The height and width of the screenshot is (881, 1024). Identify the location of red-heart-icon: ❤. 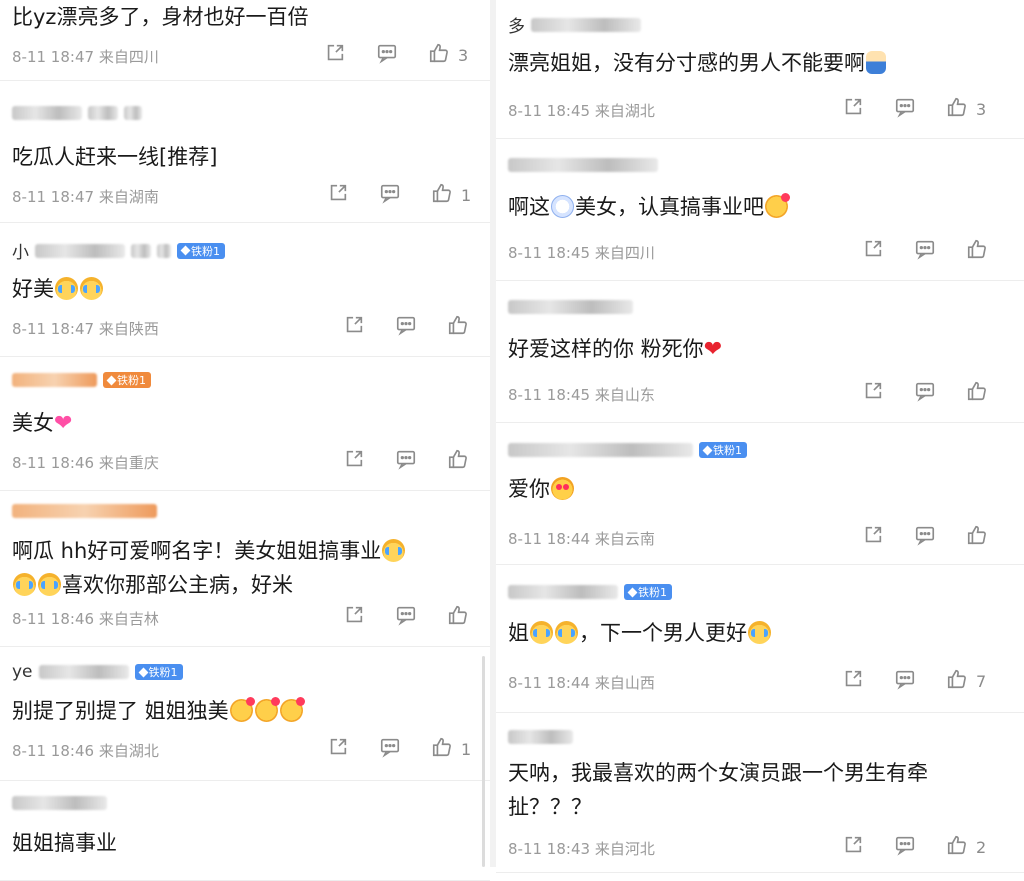
(713, 349).